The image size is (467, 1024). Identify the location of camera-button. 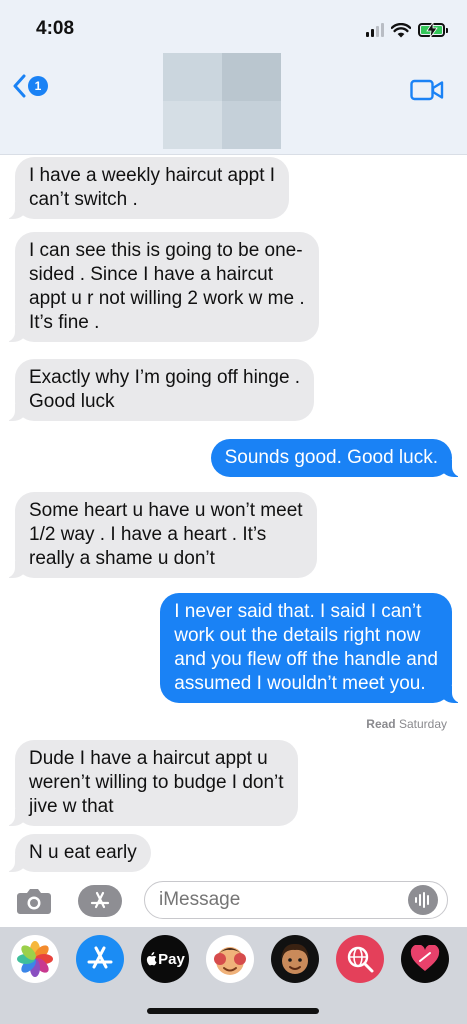
(34, 903).